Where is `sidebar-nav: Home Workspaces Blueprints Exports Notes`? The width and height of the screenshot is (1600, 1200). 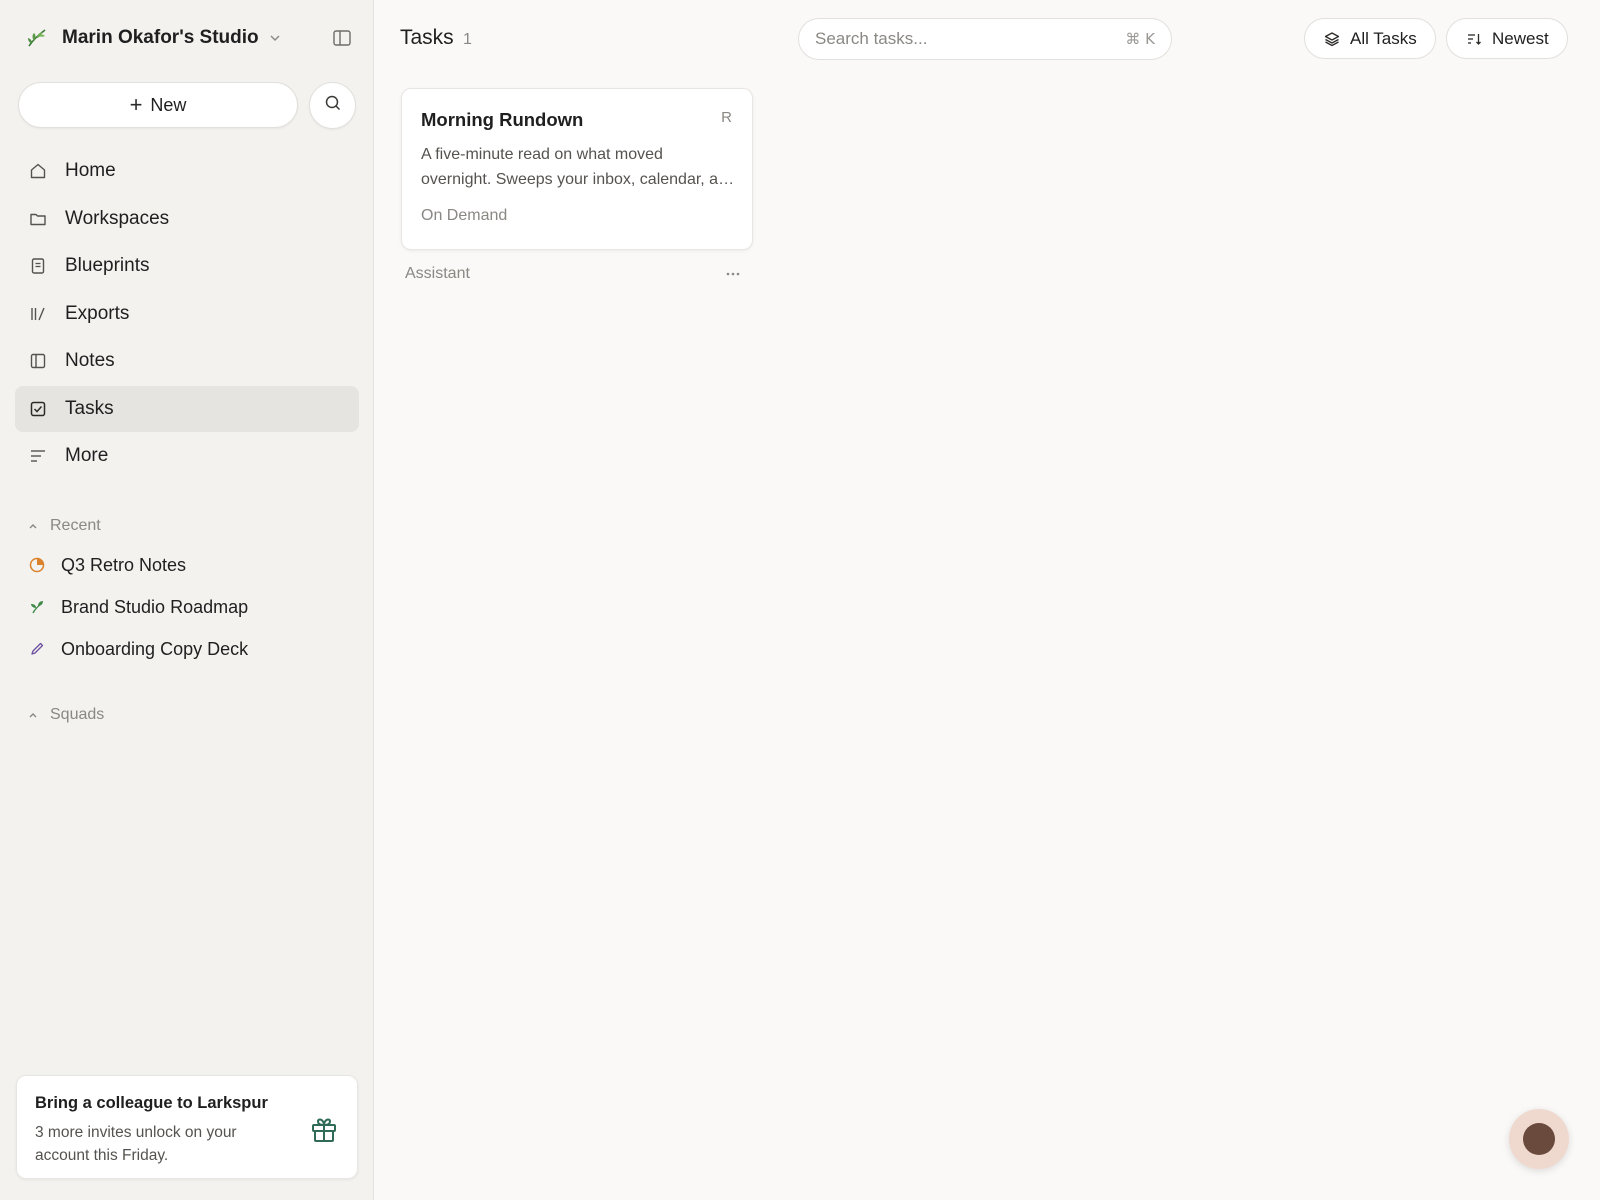 sidebar-nav: Home Workspaces Blueprints Exports Notes is located at coordinates (187, 314).